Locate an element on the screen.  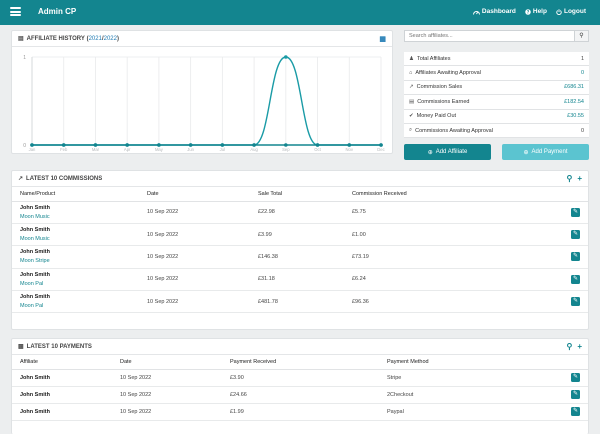
search-button: ⚲ is located at coordinates (581, 36).